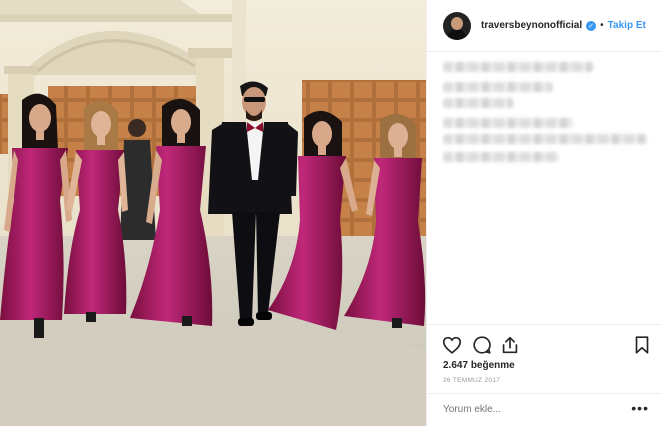 This screenshot has width=662, height=426. Describe the element at coordinates (640, 408) in the screenshot. I see `more-options-icon: •••` at that location.